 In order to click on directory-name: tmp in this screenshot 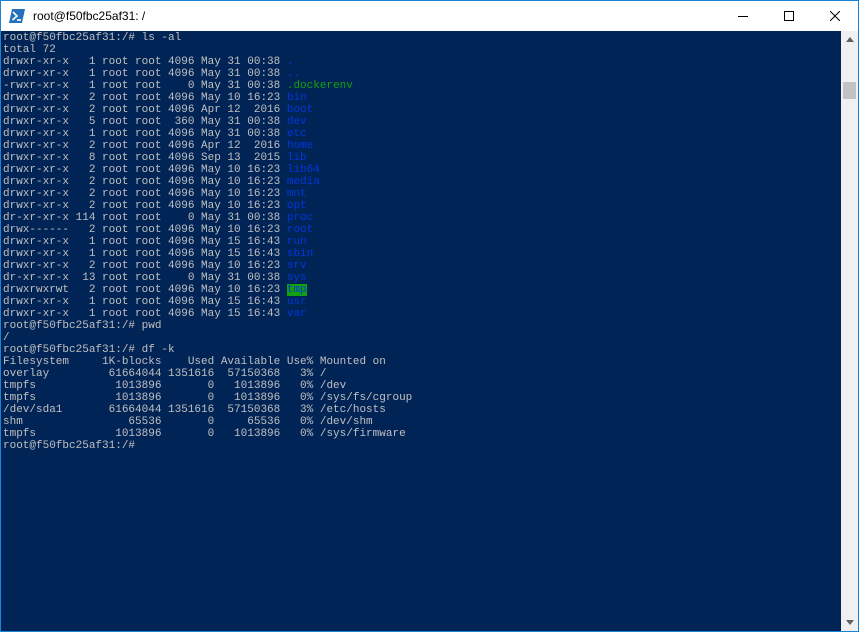, I will do `click(296, 290)`.